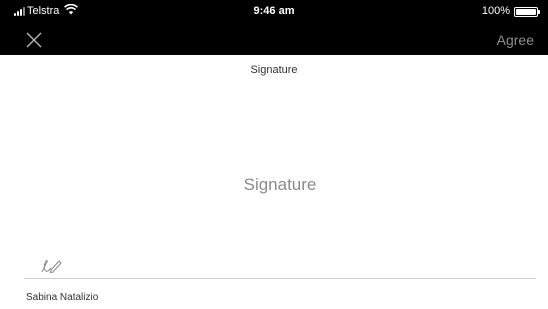 The image size is (548, 309). I want to click on signer-name: Sabina Natalizio, so click(62, 297).